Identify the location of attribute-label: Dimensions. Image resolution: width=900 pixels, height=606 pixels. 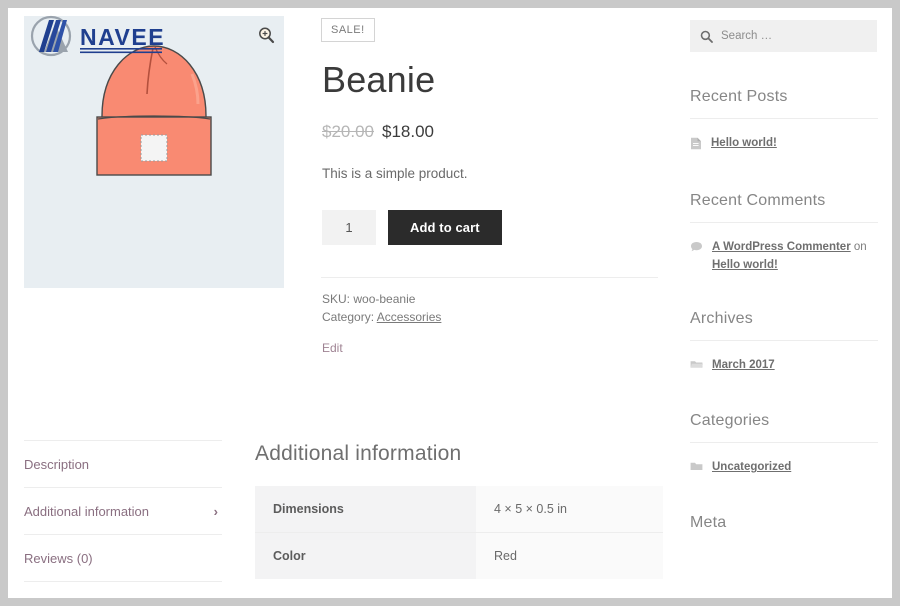
(365, 509).